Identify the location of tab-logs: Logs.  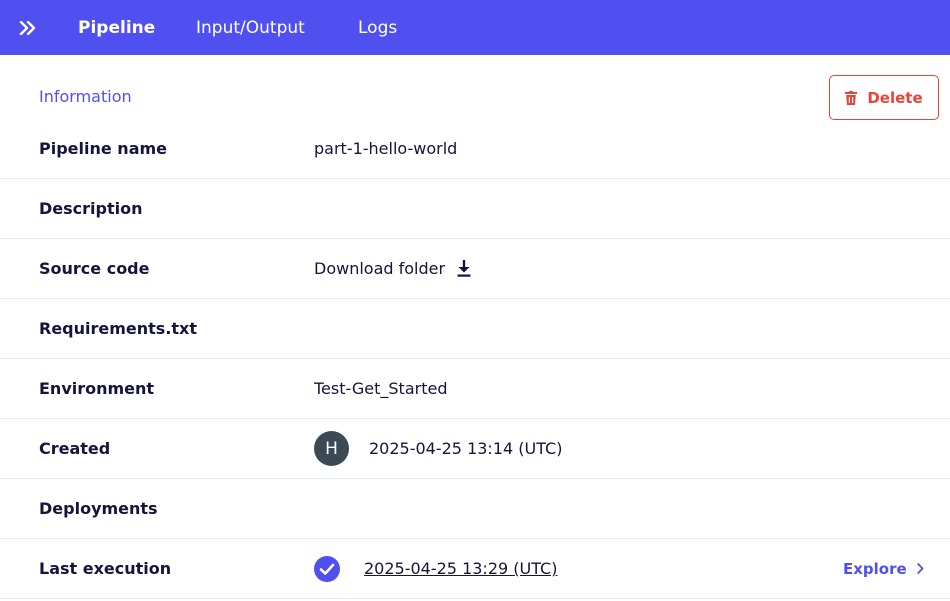
(377, 27).